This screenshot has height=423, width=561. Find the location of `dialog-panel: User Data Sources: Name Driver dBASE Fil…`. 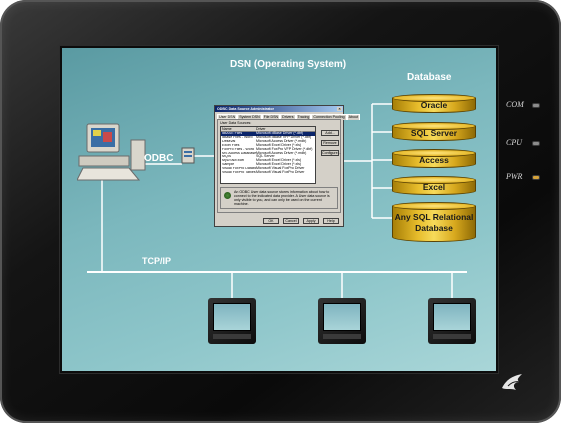

dialog-panel: User Data Sources: Name Driver dBASE Fil… is located at coordinates (279, 166).